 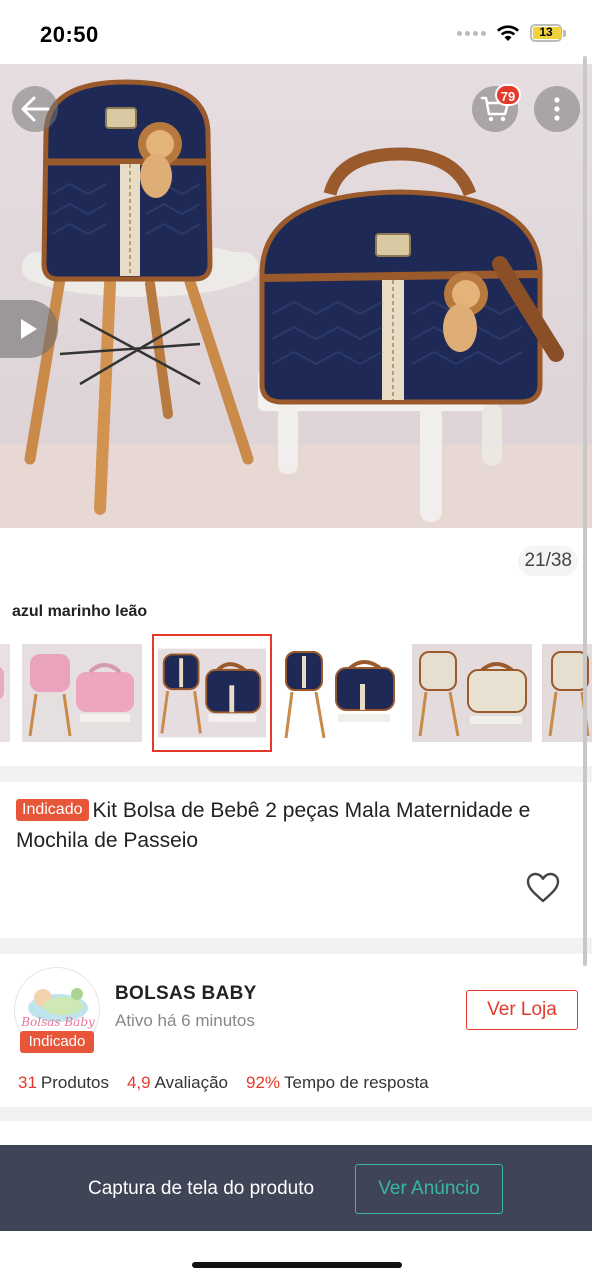 I want to click on screenshot-footer: Captura de tela do produto Ver Anúncio, so click(x=296, y=1188).